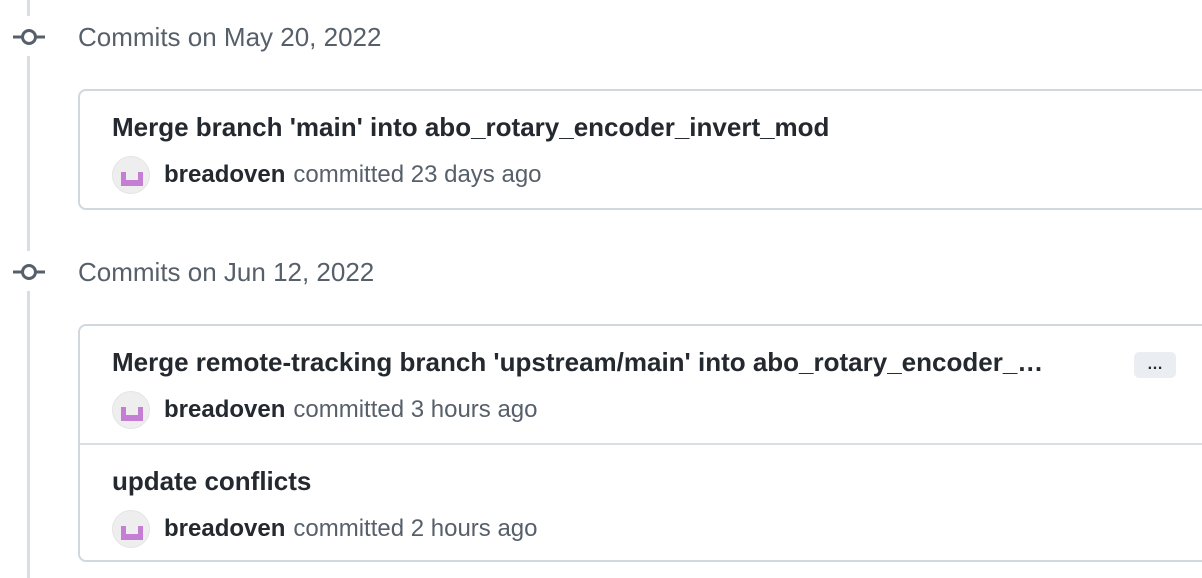 This screenshot has height=578, width=1202. What do you see at coordinates (415, 528) in the screenshot?
I see `committed-time: committed 2 hours ago` at bounding box center [415, 528].